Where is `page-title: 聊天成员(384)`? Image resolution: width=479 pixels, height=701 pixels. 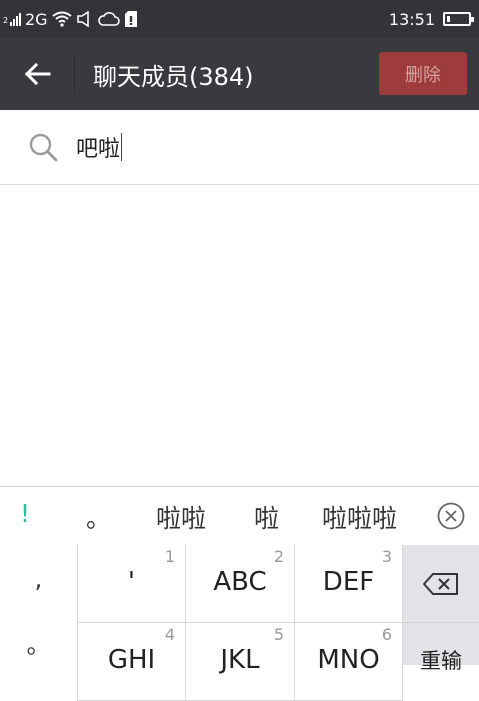 page-title: 聊天成员(384) is located at coordinates (173, 76).